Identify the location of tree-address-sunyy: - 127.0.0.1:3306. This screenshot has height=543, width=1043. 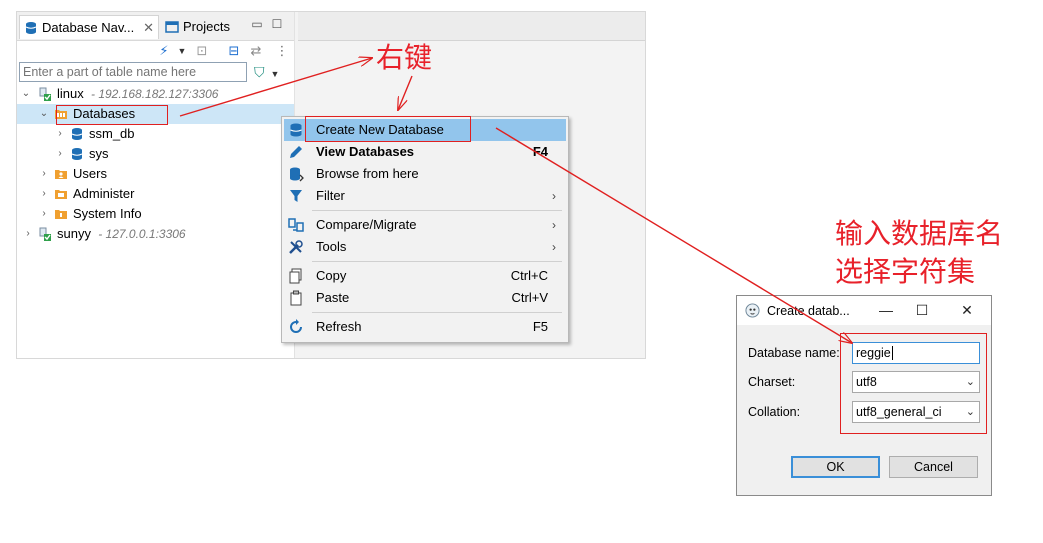
(142, 234).